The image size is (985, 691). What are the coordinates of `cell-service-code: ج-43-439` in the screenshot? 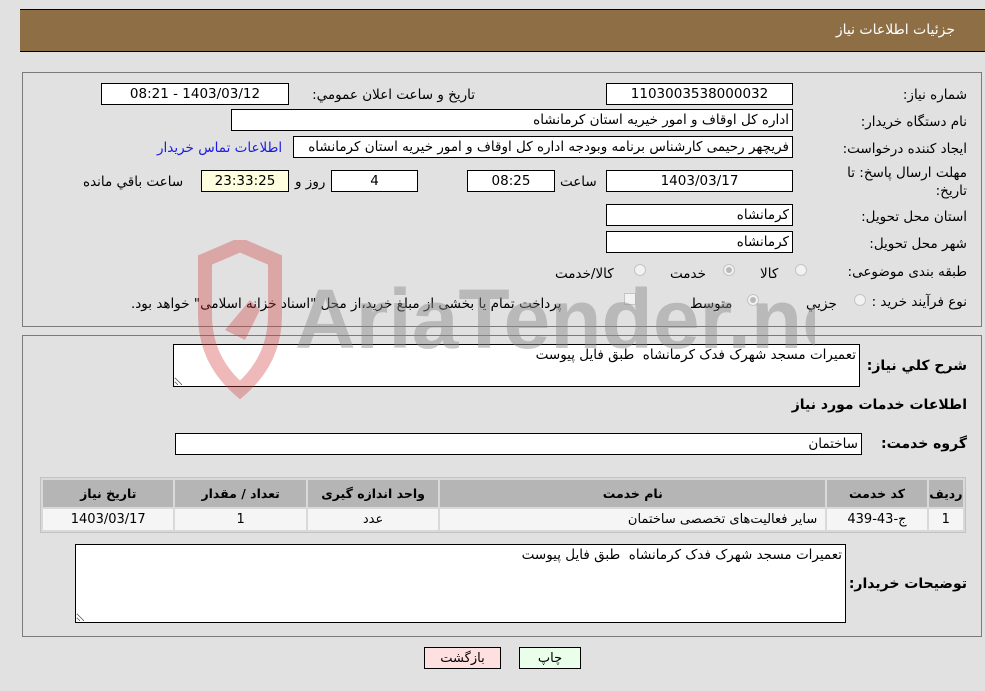 It's located at (877, 519).